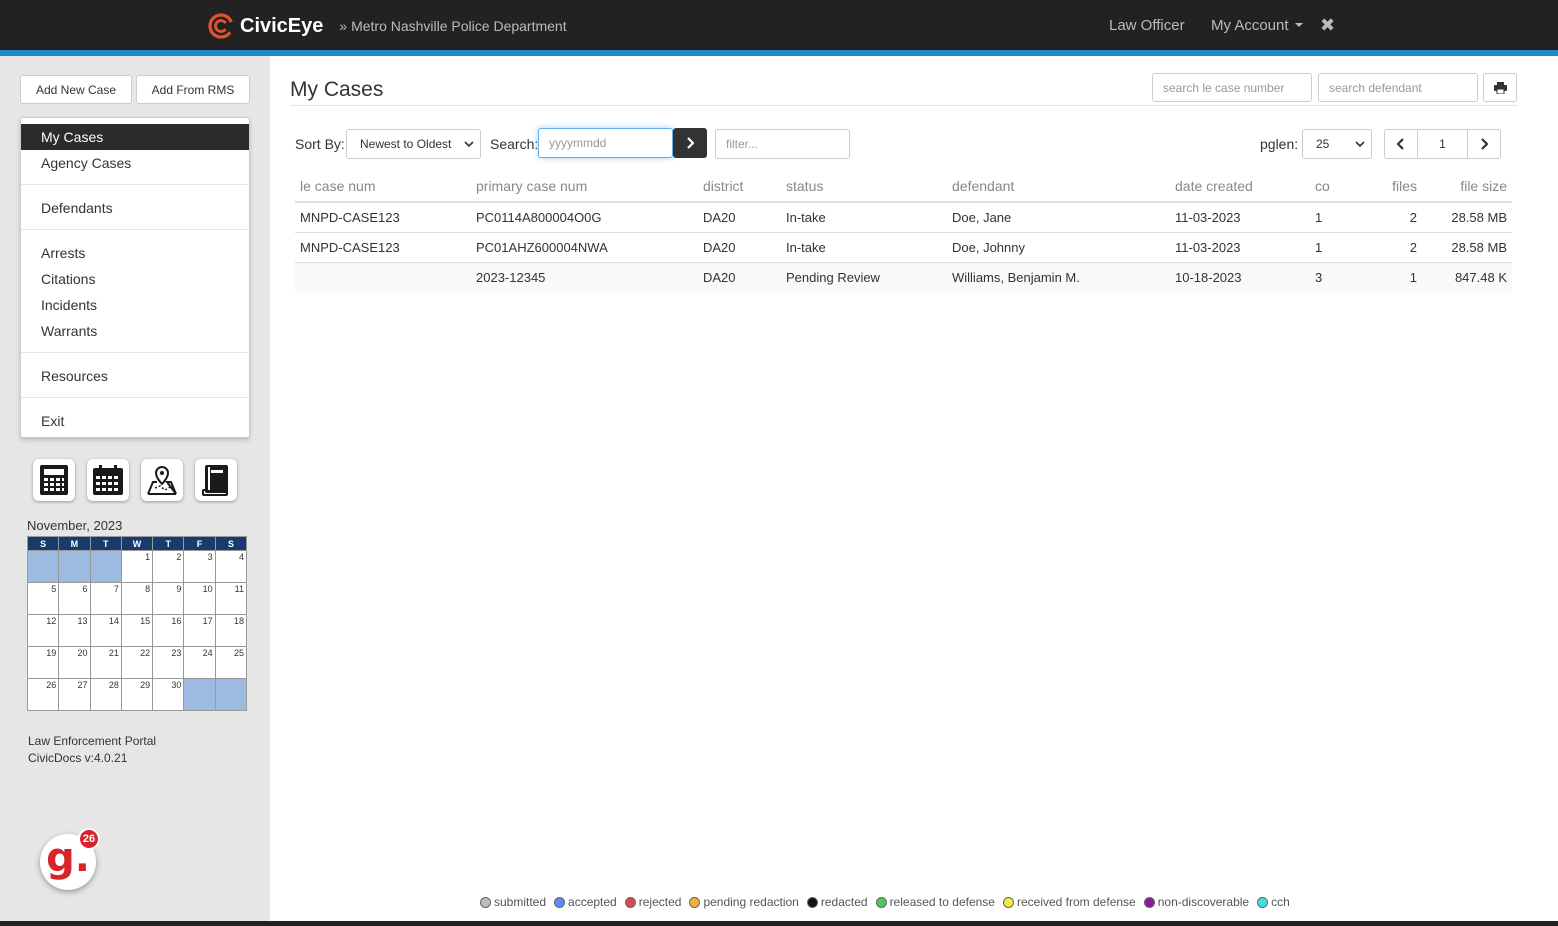  I want to click on legend-item: redacted, so click(837, 902).